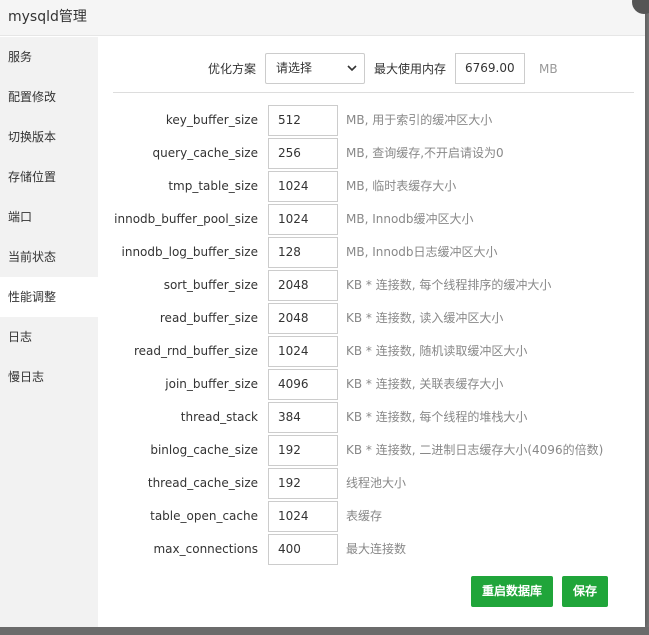  Describe the element at coordinates (205, 153) in the screenshot. I see `param-label: query_cache_size` at that location.